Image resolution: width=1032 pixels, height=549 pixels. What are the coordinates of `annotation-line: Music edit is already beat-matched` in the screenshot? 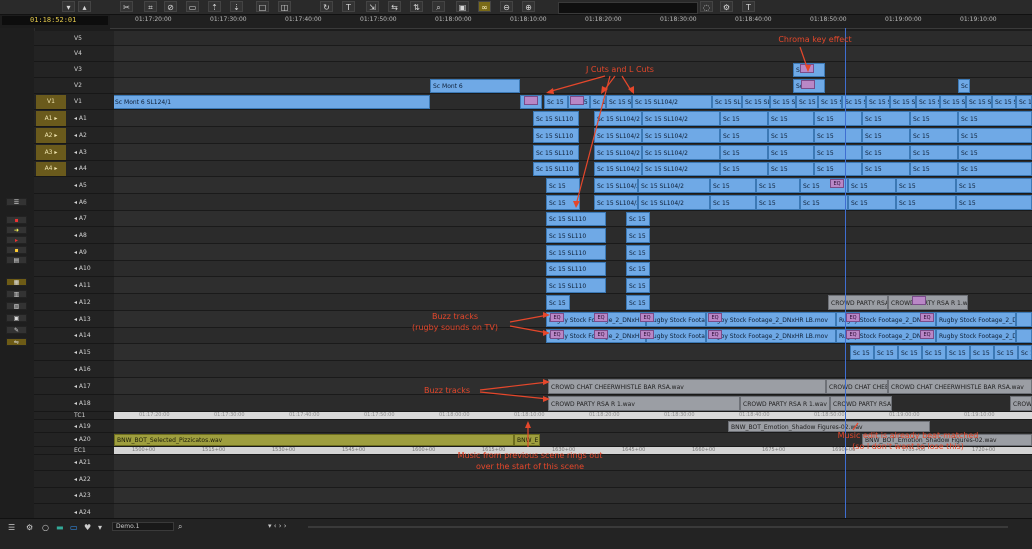 It's located at (908, 435).